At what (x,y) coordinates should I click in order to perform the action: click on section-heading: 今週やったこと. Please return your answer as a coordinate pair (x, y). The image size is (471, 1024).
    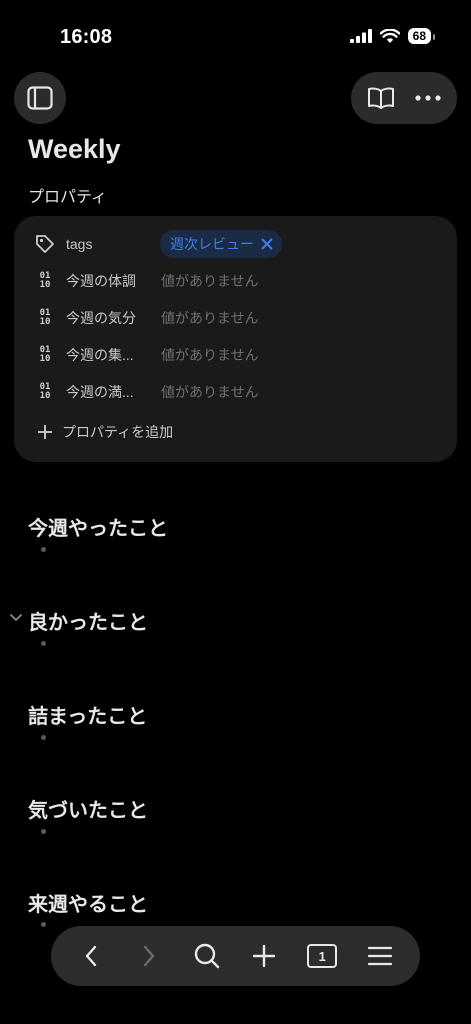
    Looking at the image, I should click on (98, 526).